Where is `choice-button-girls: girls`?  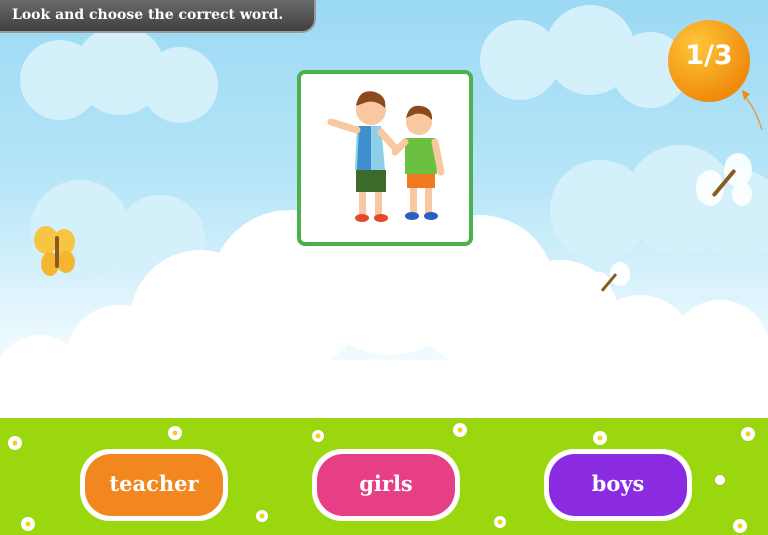 choice-button-girls: girls is located at coordinates (386, 485).